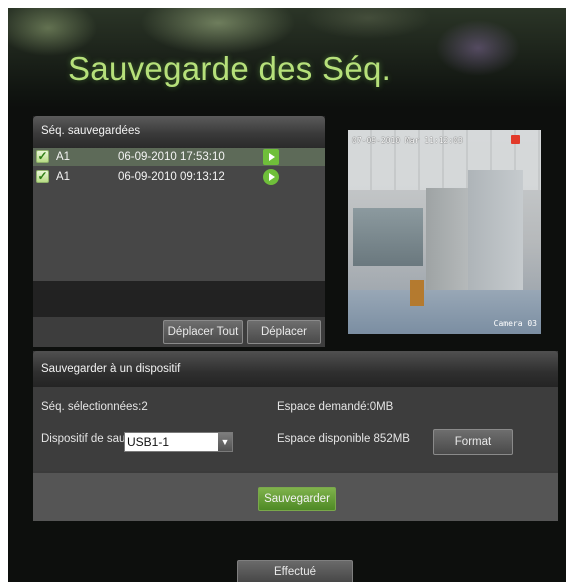 This screenshot has height=582, width=574. Describe the element at coordinates (171, 177) in the screenshot. I see `clip-time: 06-09-2010 09:13:12` at that location.